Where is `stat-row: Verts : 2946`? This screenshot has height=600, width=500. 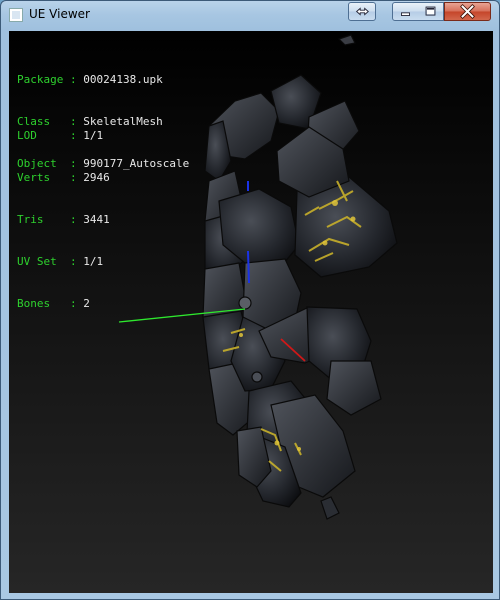 stat-row: Verts : 2946 is located at coordinates (63, 177).